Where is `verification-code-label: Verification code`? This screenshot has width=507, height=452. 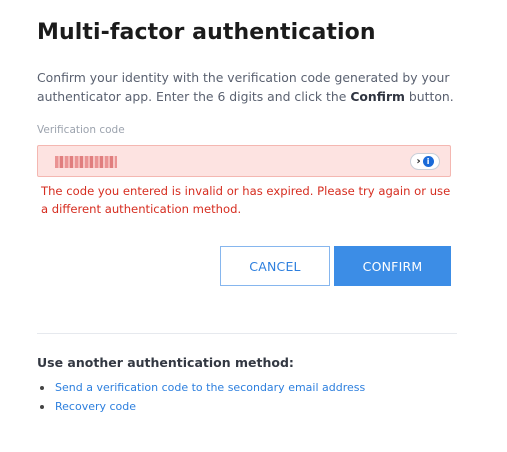
verification-code-label: Verification code is located at coordinates (81, 130).